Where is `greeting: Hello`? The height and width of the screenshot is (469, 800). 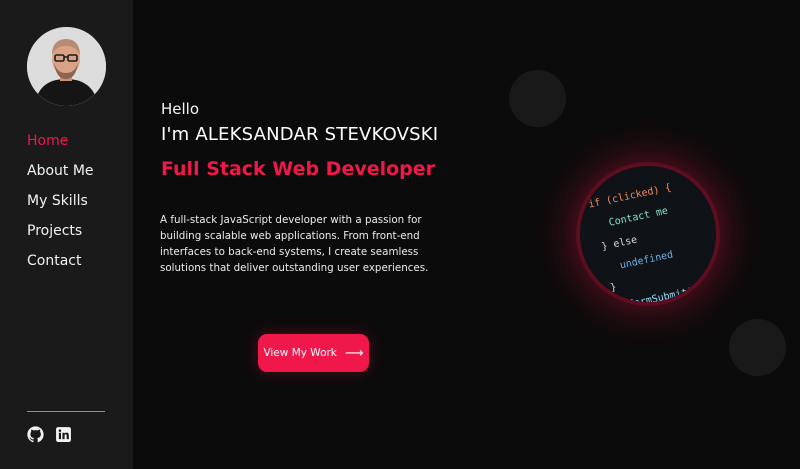 greeting: Hello is located at coordinates (180, 109).